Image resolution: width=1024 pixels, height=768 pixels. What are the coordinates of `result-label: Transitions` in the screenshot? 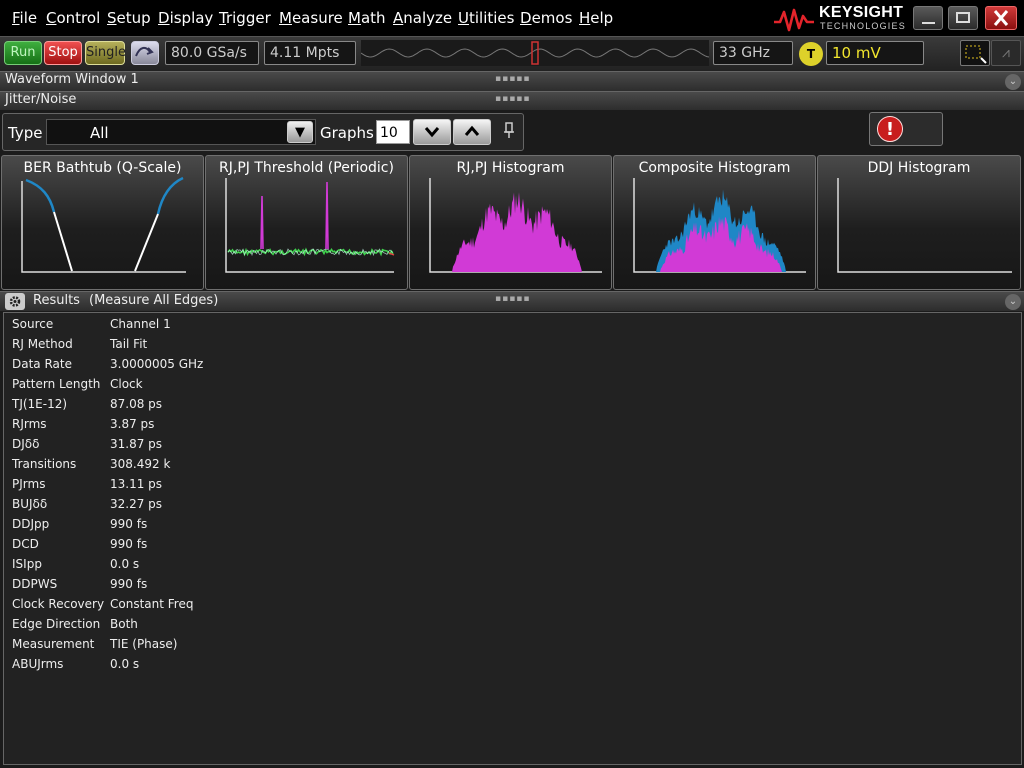 It's located at (44, 464).